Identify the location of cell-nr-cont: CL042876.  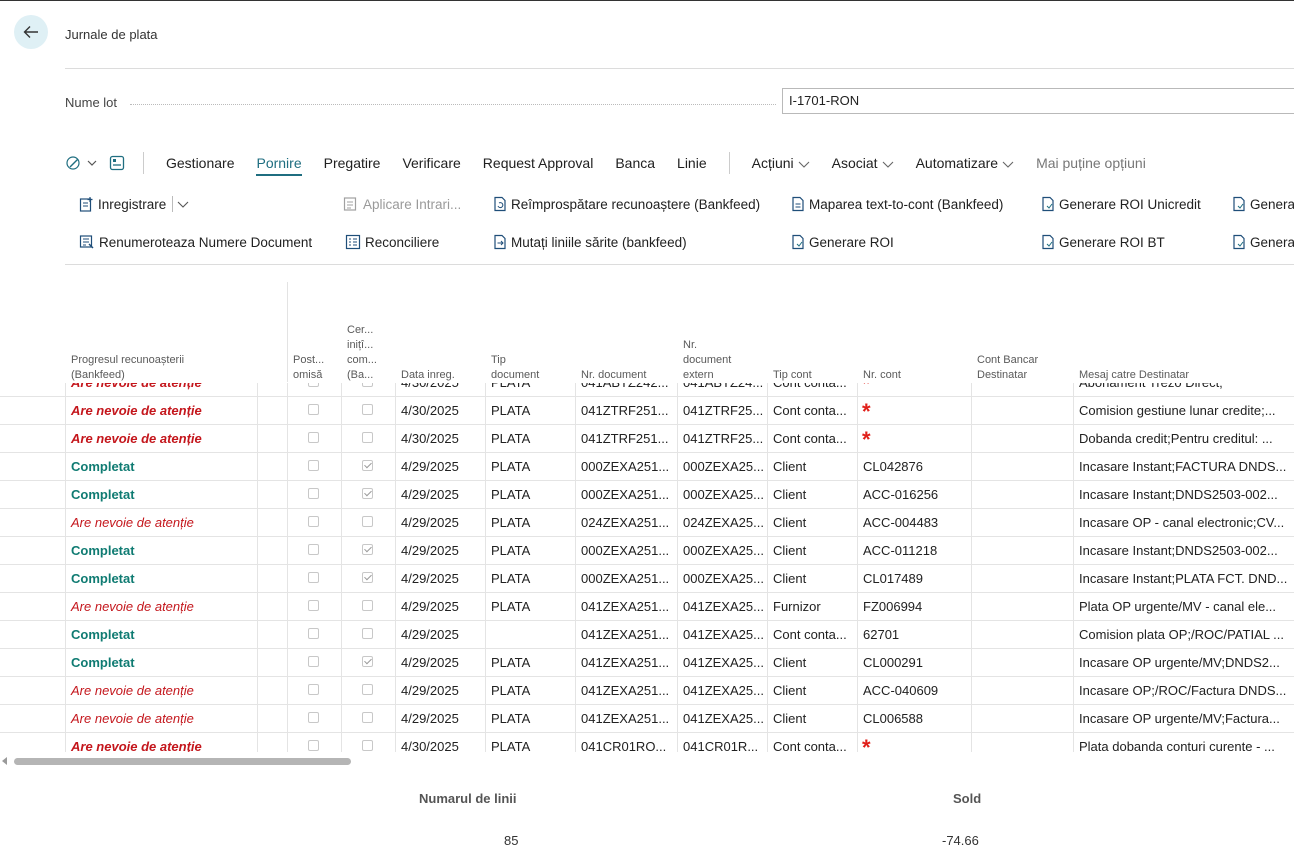
(914, 467).